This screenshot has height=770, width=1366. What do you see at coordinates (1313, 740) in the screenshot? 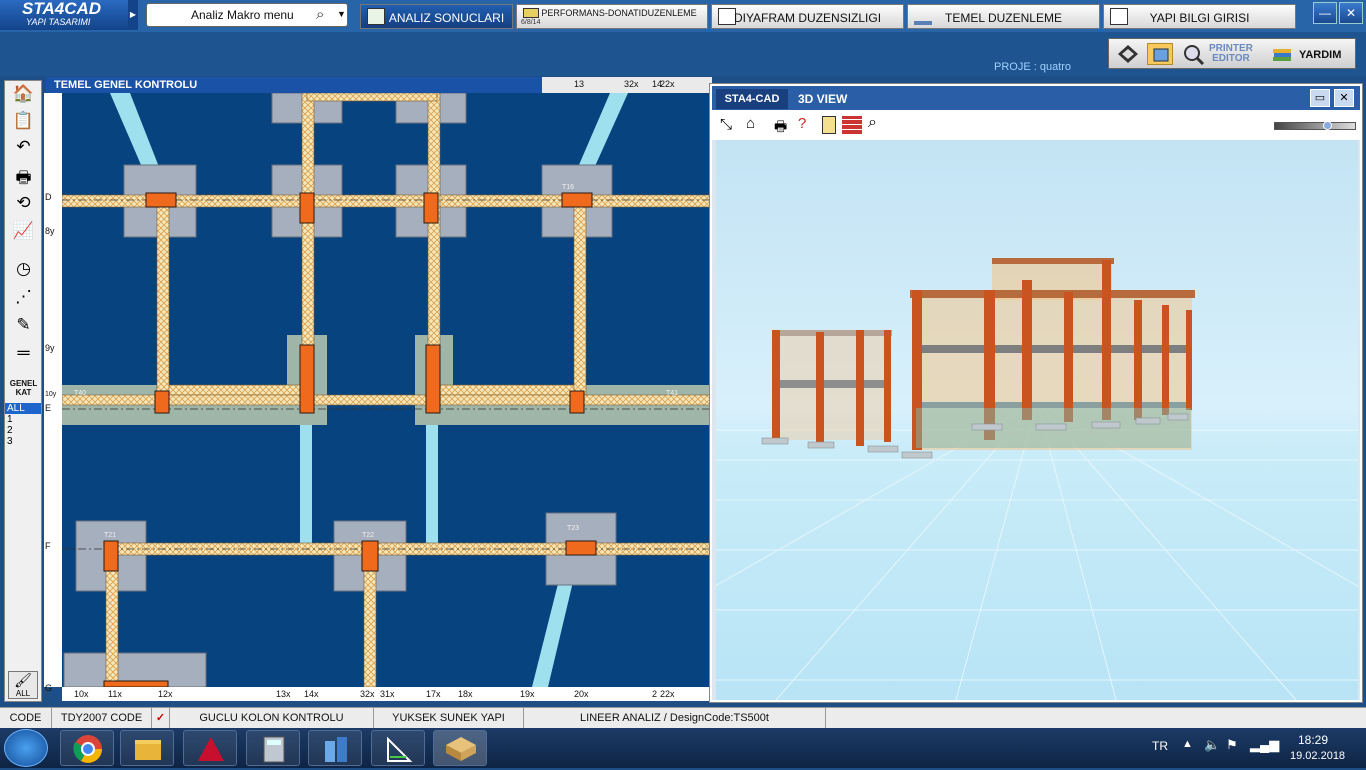
I see `clock-time: 18:29` at bounding box center [1313, 740].